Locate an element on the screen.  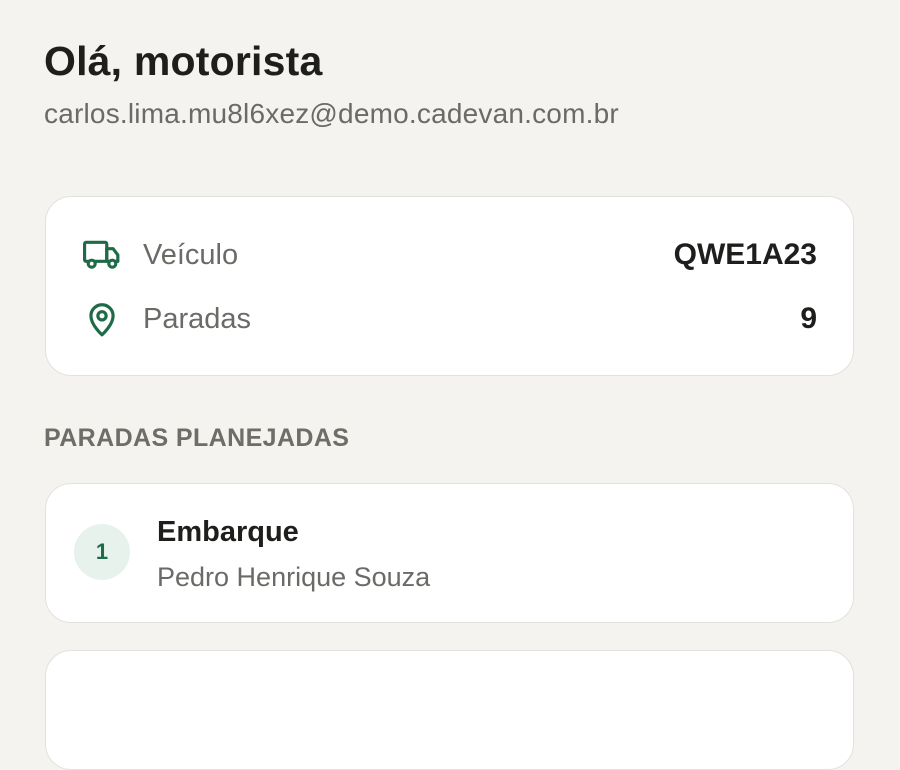
greeting-title: Olá, motorista is located at coordinates (183, 61).